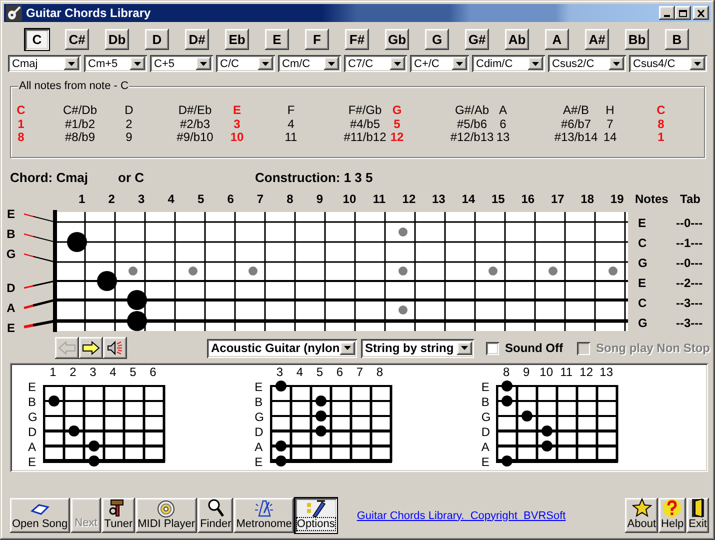 The height and width of the screenshot is (540, 715). I want to click on interval-degree: 7, so click(610, 124).